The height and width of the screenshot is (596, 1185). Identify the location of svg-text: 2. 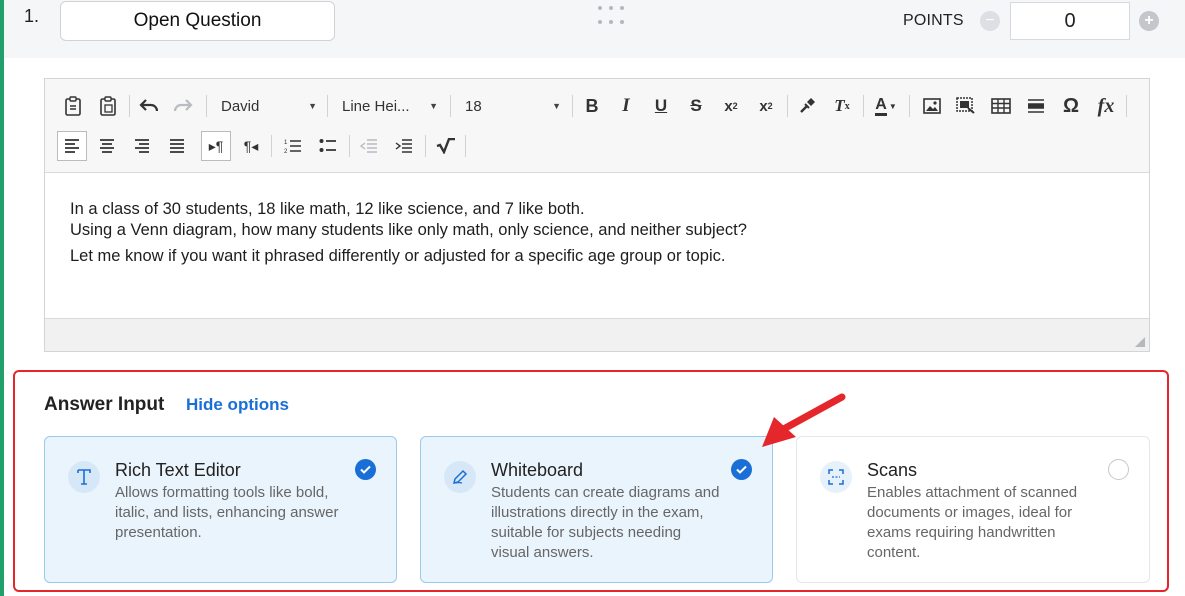
(286, 151).